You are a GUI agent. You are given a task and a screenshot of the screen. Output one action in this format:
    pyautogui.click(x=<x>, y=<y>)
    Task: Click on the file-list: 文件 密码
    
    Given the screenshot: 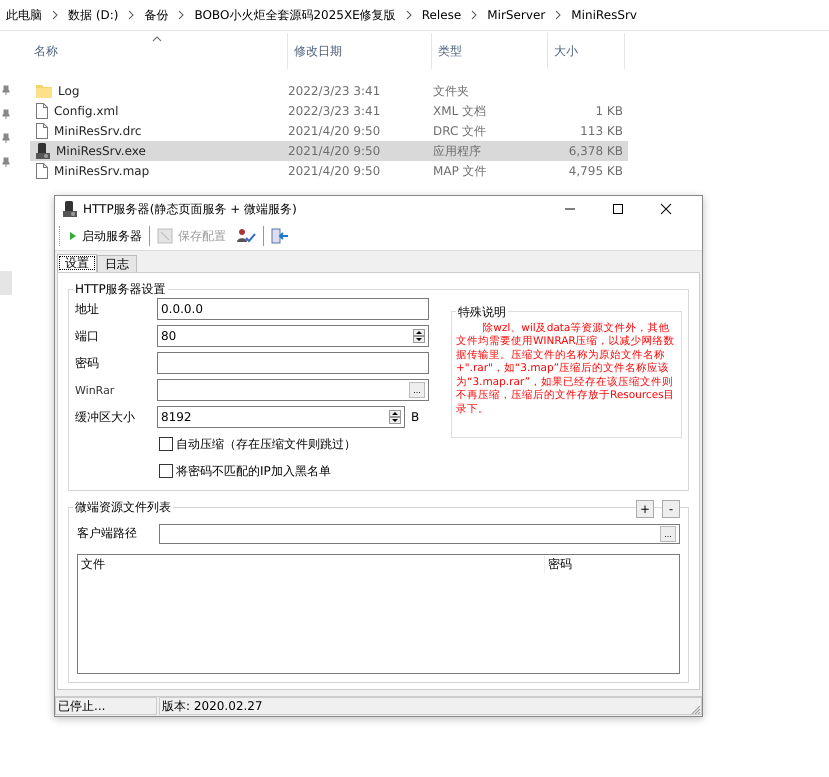 What is the action you would take?
    pyautogui.click(x=378, y=614)
    